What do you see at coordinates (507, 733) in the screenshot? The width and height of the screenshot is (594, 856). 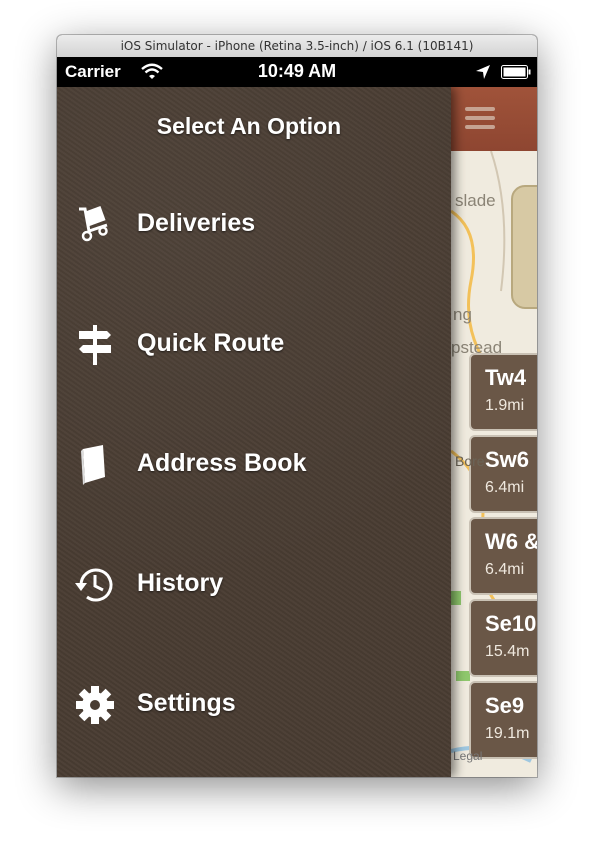 I see `card-distance: 19.1m` at bounding box center [507, 733].